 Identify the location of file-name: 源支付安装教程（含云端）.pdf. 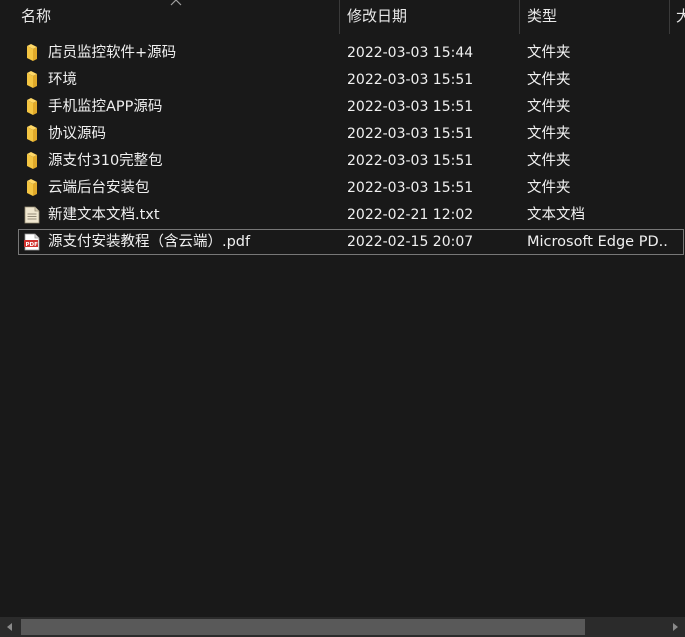
(149, 242).